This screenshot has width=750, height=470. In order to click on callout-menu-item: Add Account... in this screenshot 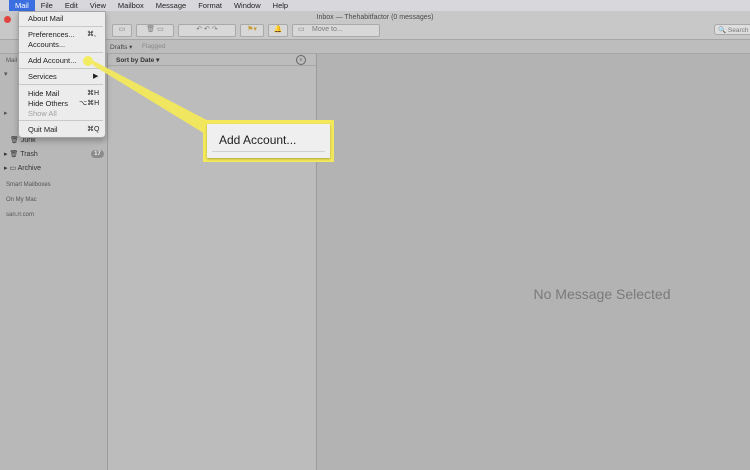, I will do `click(268, 141)`.